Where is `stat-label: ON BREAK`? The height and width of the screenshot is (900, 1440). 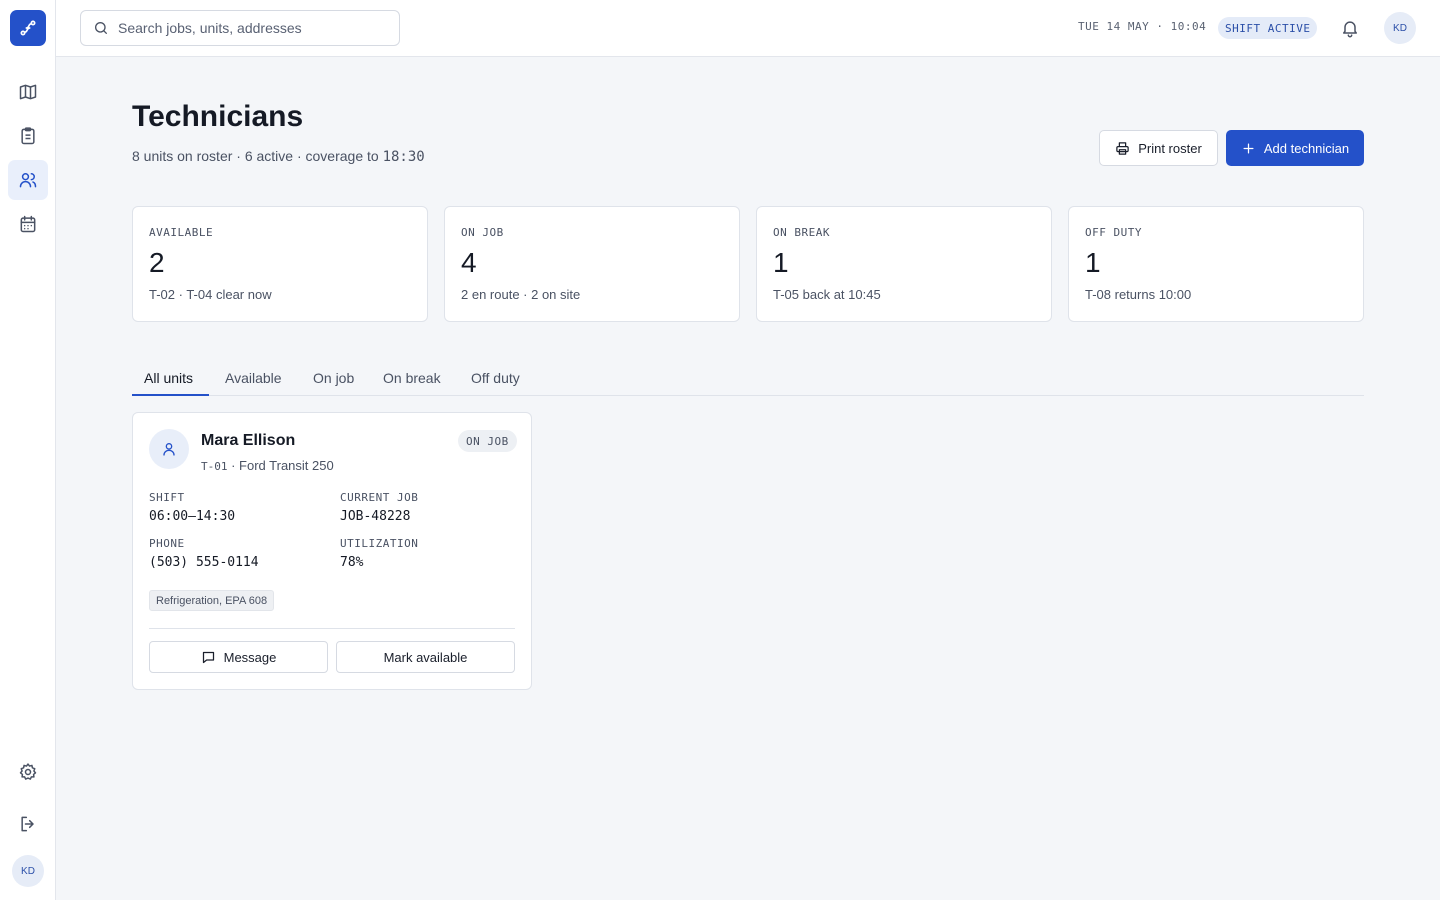
stat-label: ON BREAK is located at coordinates (801, 232).